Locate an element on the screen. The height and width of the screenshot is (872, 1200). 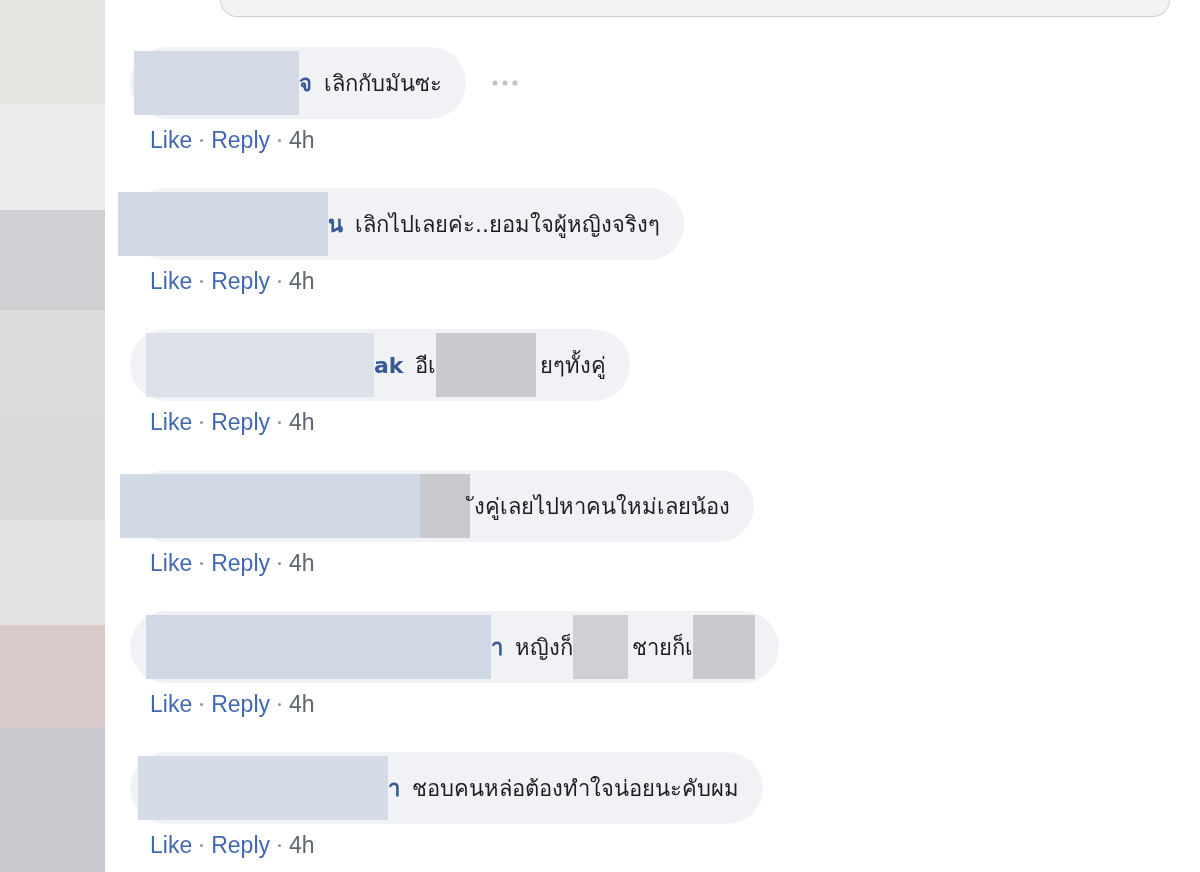
commenter-name: จ is located at coordinates (305, 83).